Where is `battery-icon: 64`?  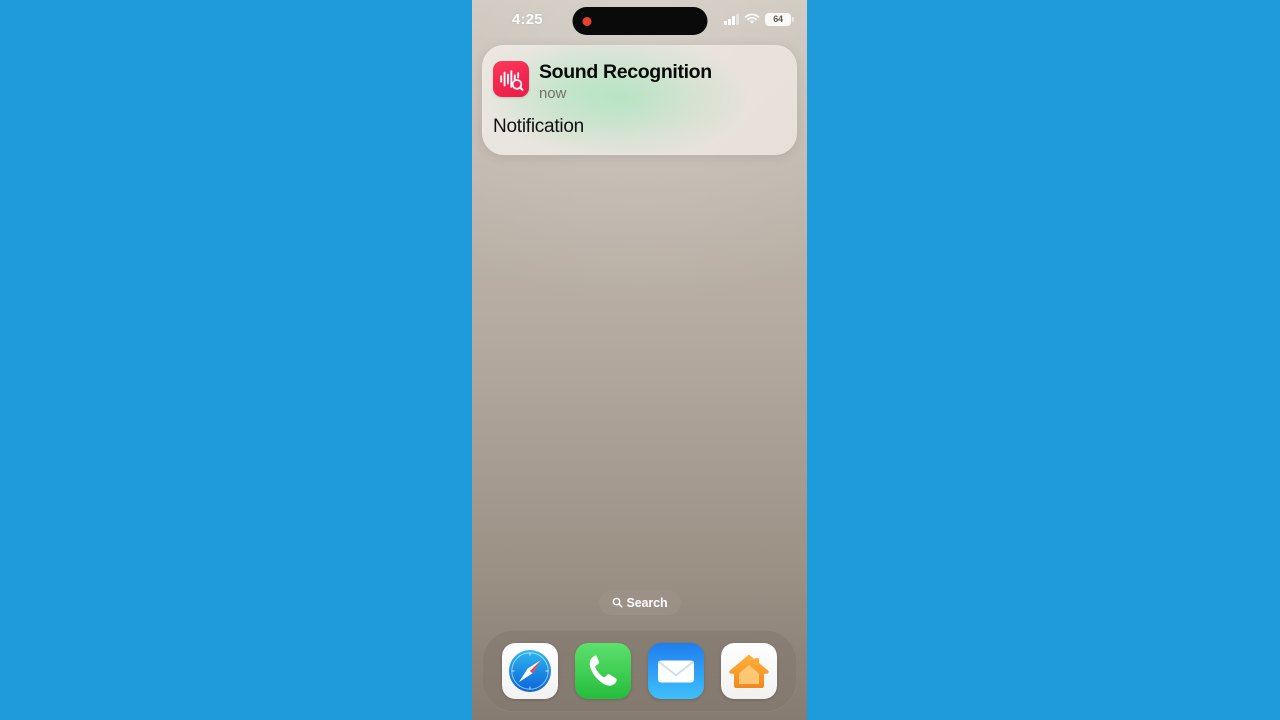
battery-icon: 64 is located at coordinates (780, 19).